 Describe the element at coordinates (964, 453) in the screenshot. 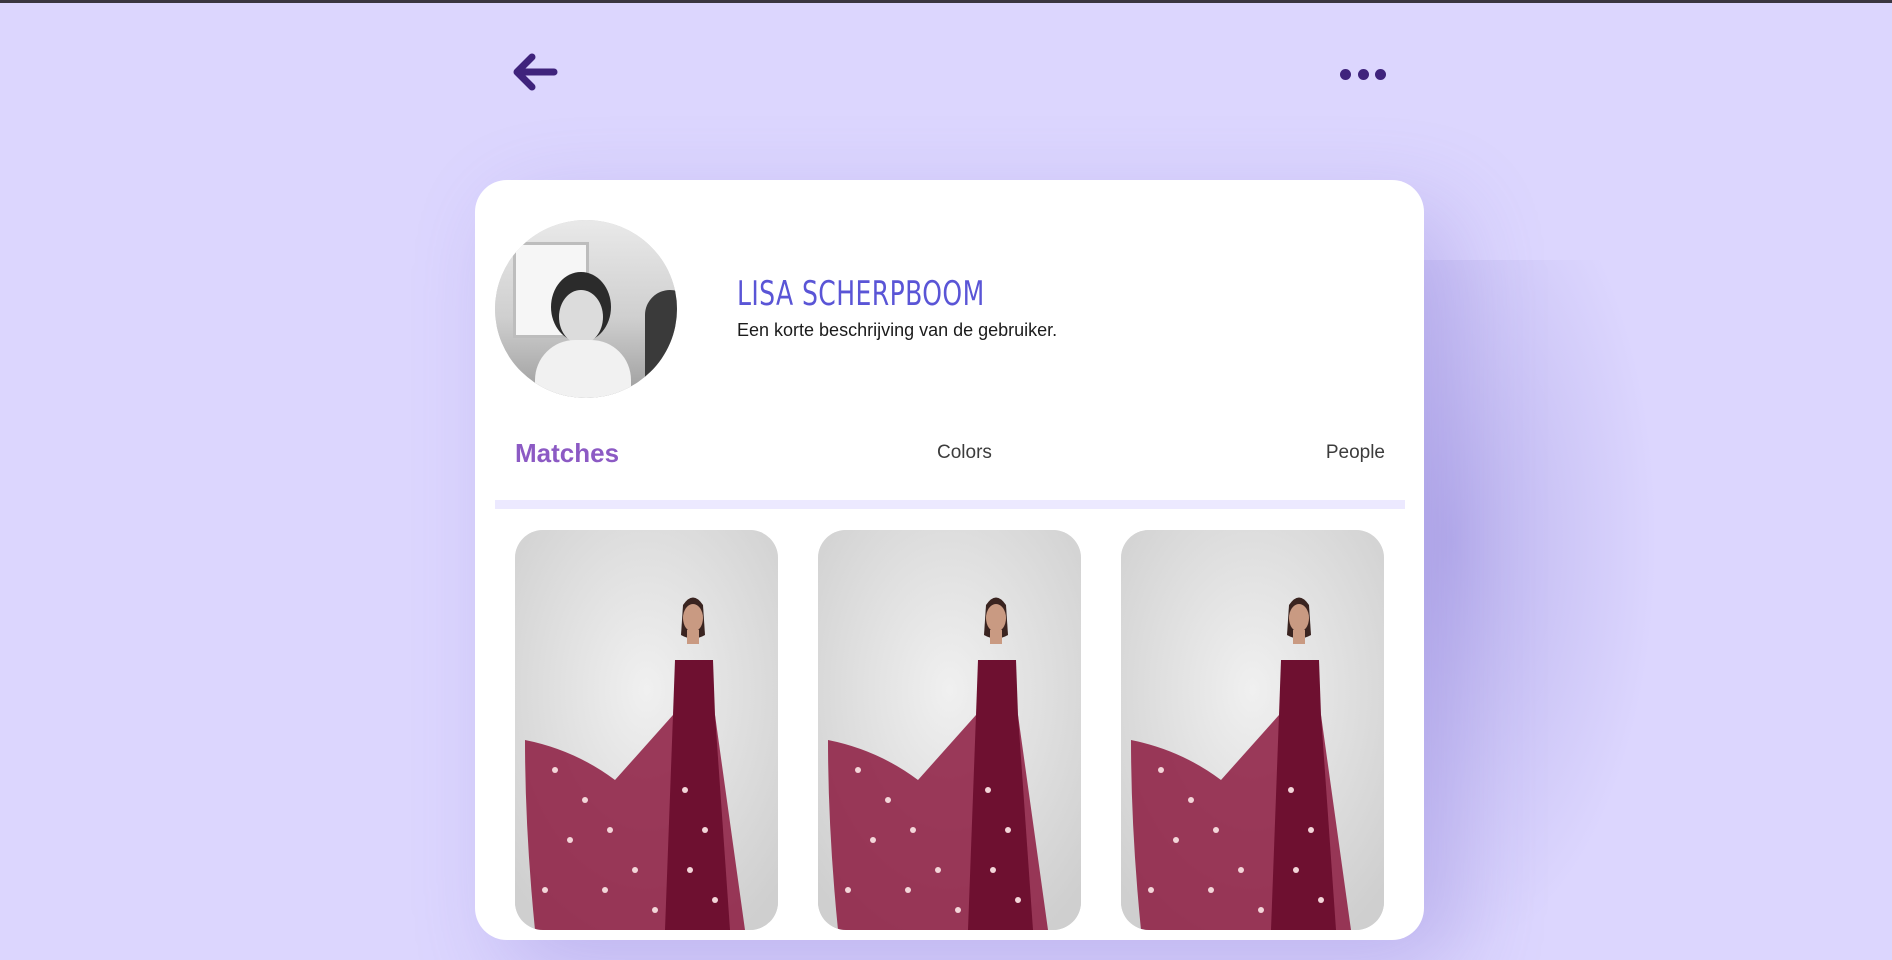

I see `tab-colors: Colors` at that location.